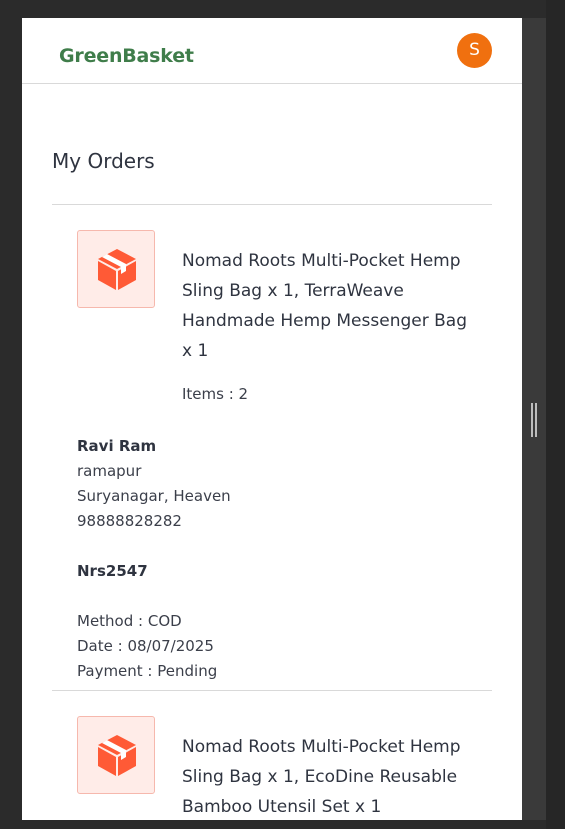 This screenshot has height=829, width=565. Describe the element at coordinates (129, 521) in the screenshot. I see `customer-phone: 98888828282` at that location.